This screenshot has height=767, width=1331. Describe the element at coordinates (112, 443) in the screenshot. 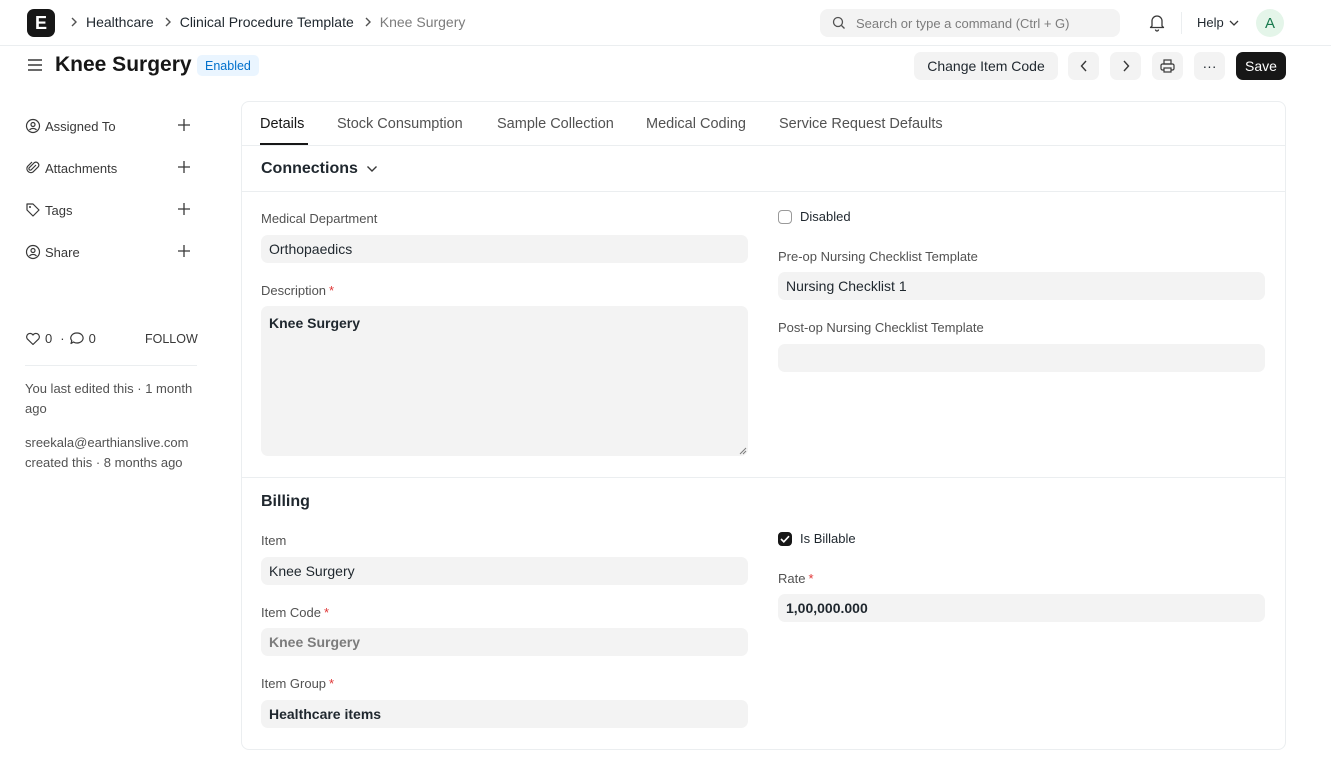

I see `creator-email: sreekala@earthianslive.com` at that location.